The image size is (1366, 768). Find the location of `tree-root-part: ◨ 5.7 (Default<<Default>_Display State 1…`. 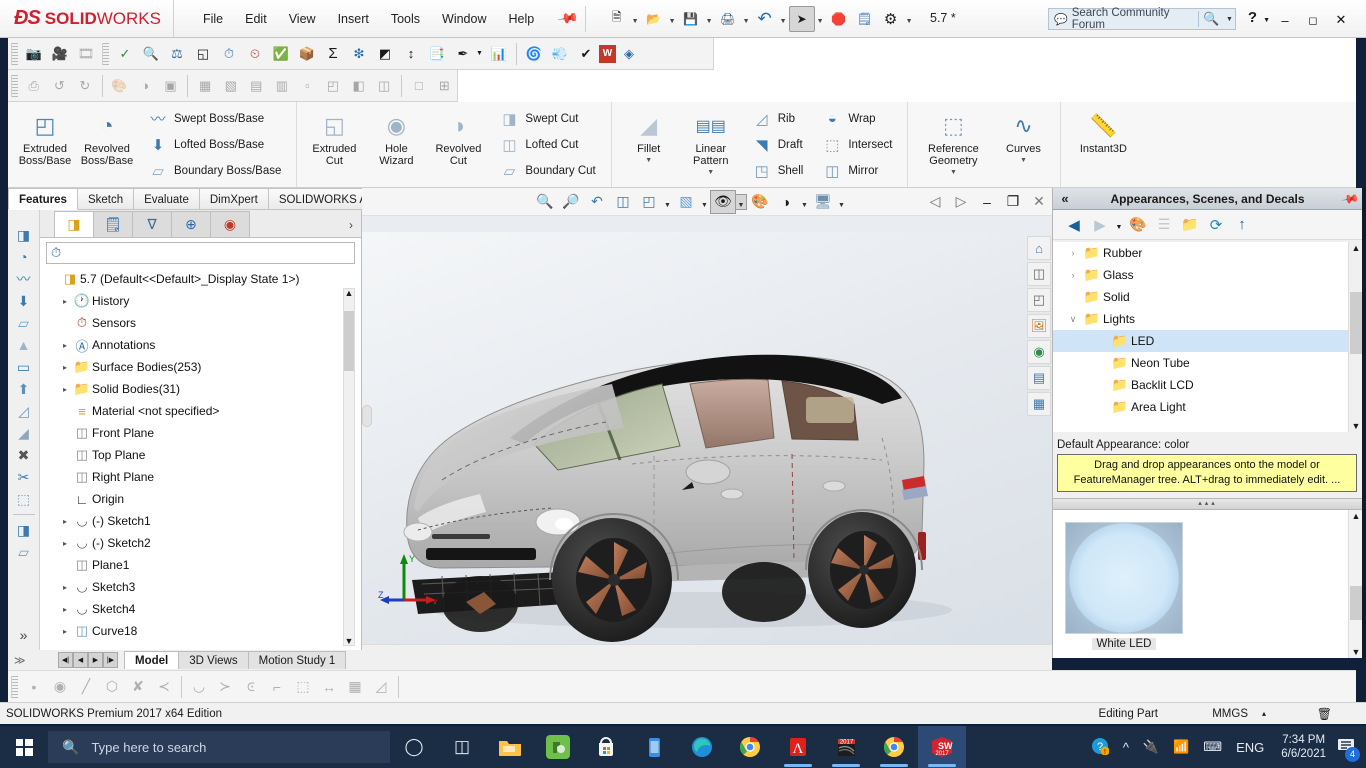

tree-root-part: ◨ 5.7 (Default<<Default>_Display State 1… is located at coordinates (197, 279).